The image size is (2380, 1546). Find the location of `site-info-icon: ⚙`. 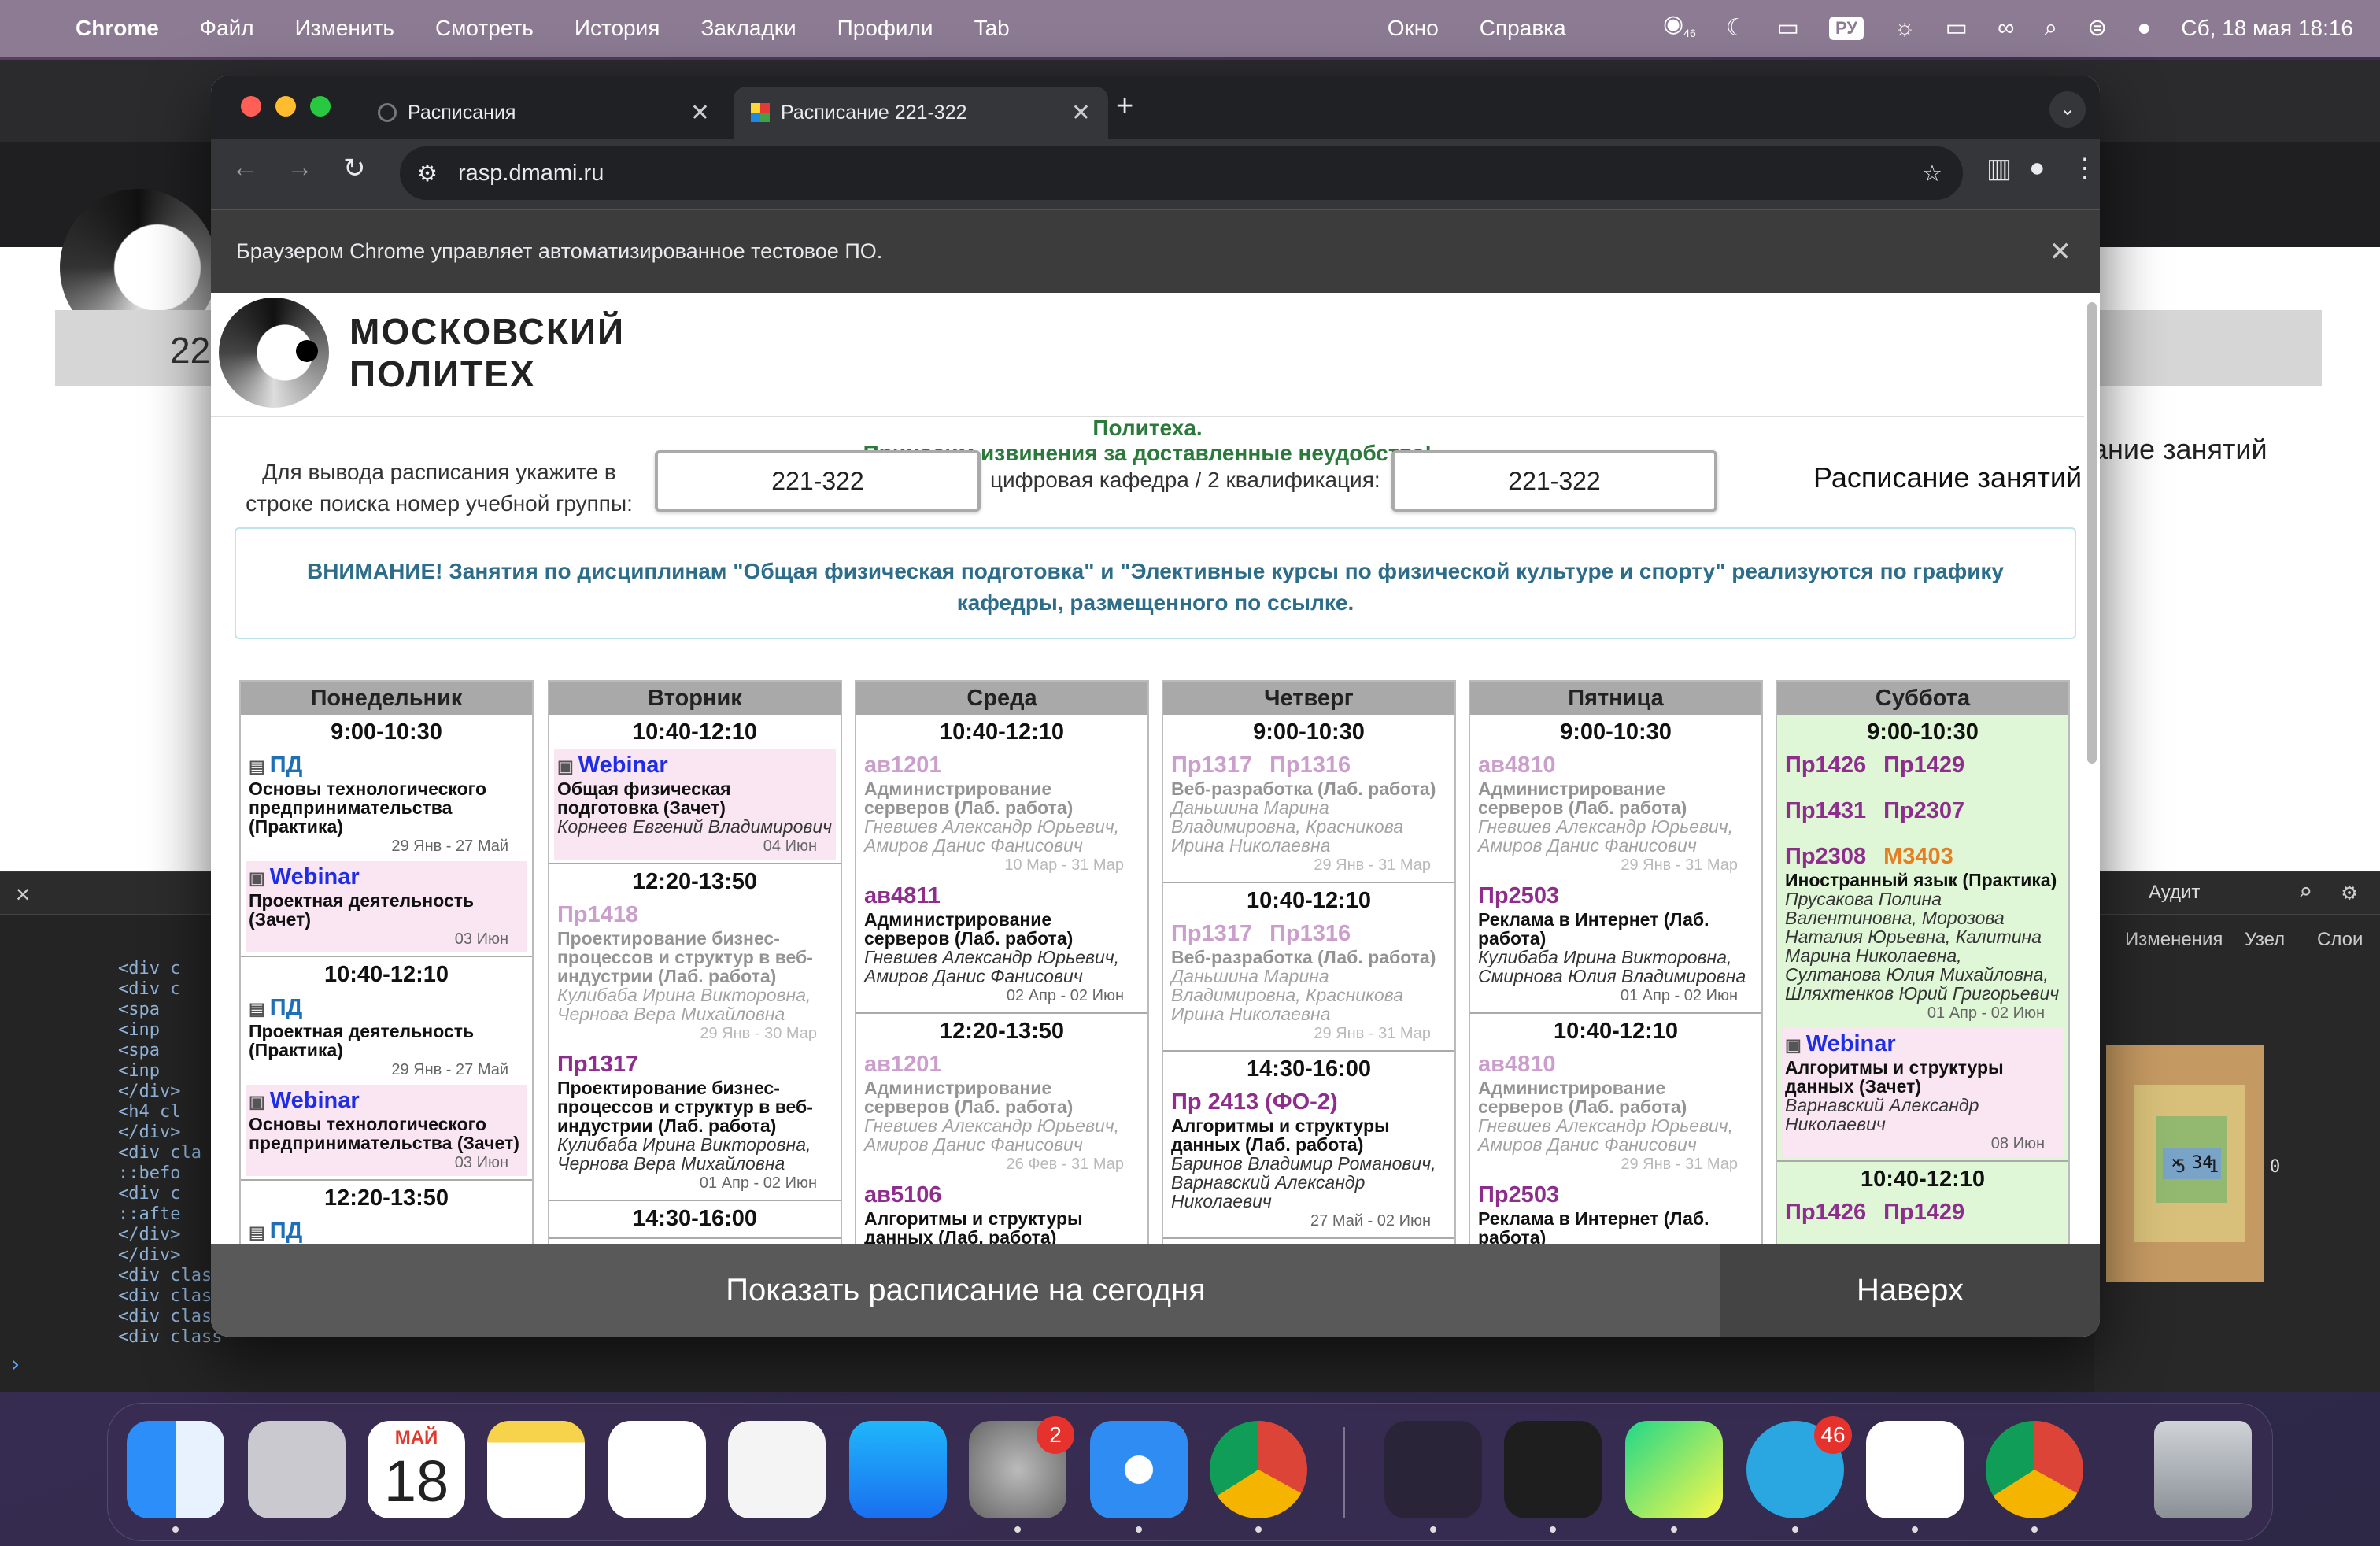

site-info-icon: ⚙ is located at coordinates (427, 173).